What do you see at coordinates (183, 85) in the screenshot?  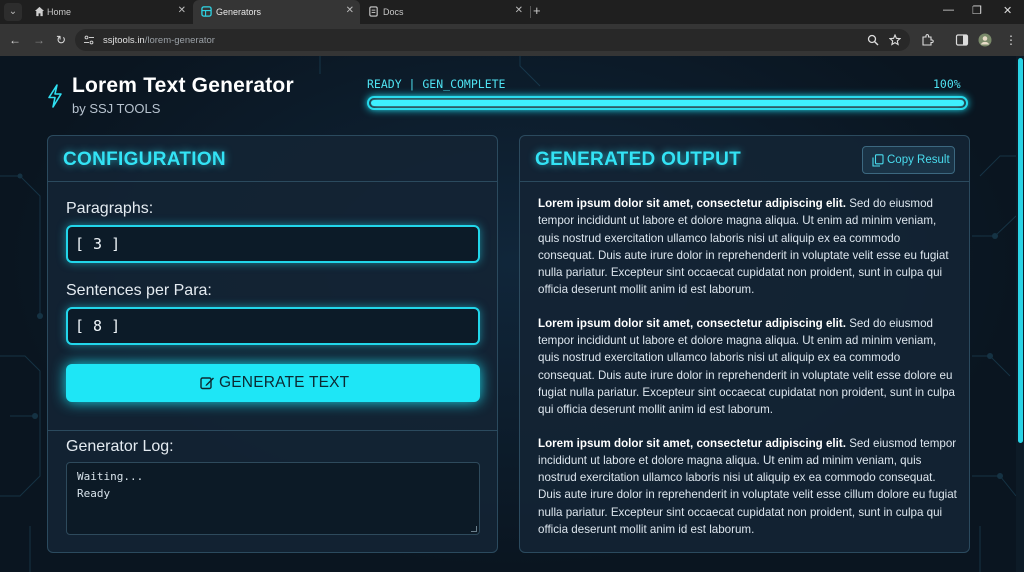 I see `page-title: Lorem Text Generator` at bounding box center [183, 85].